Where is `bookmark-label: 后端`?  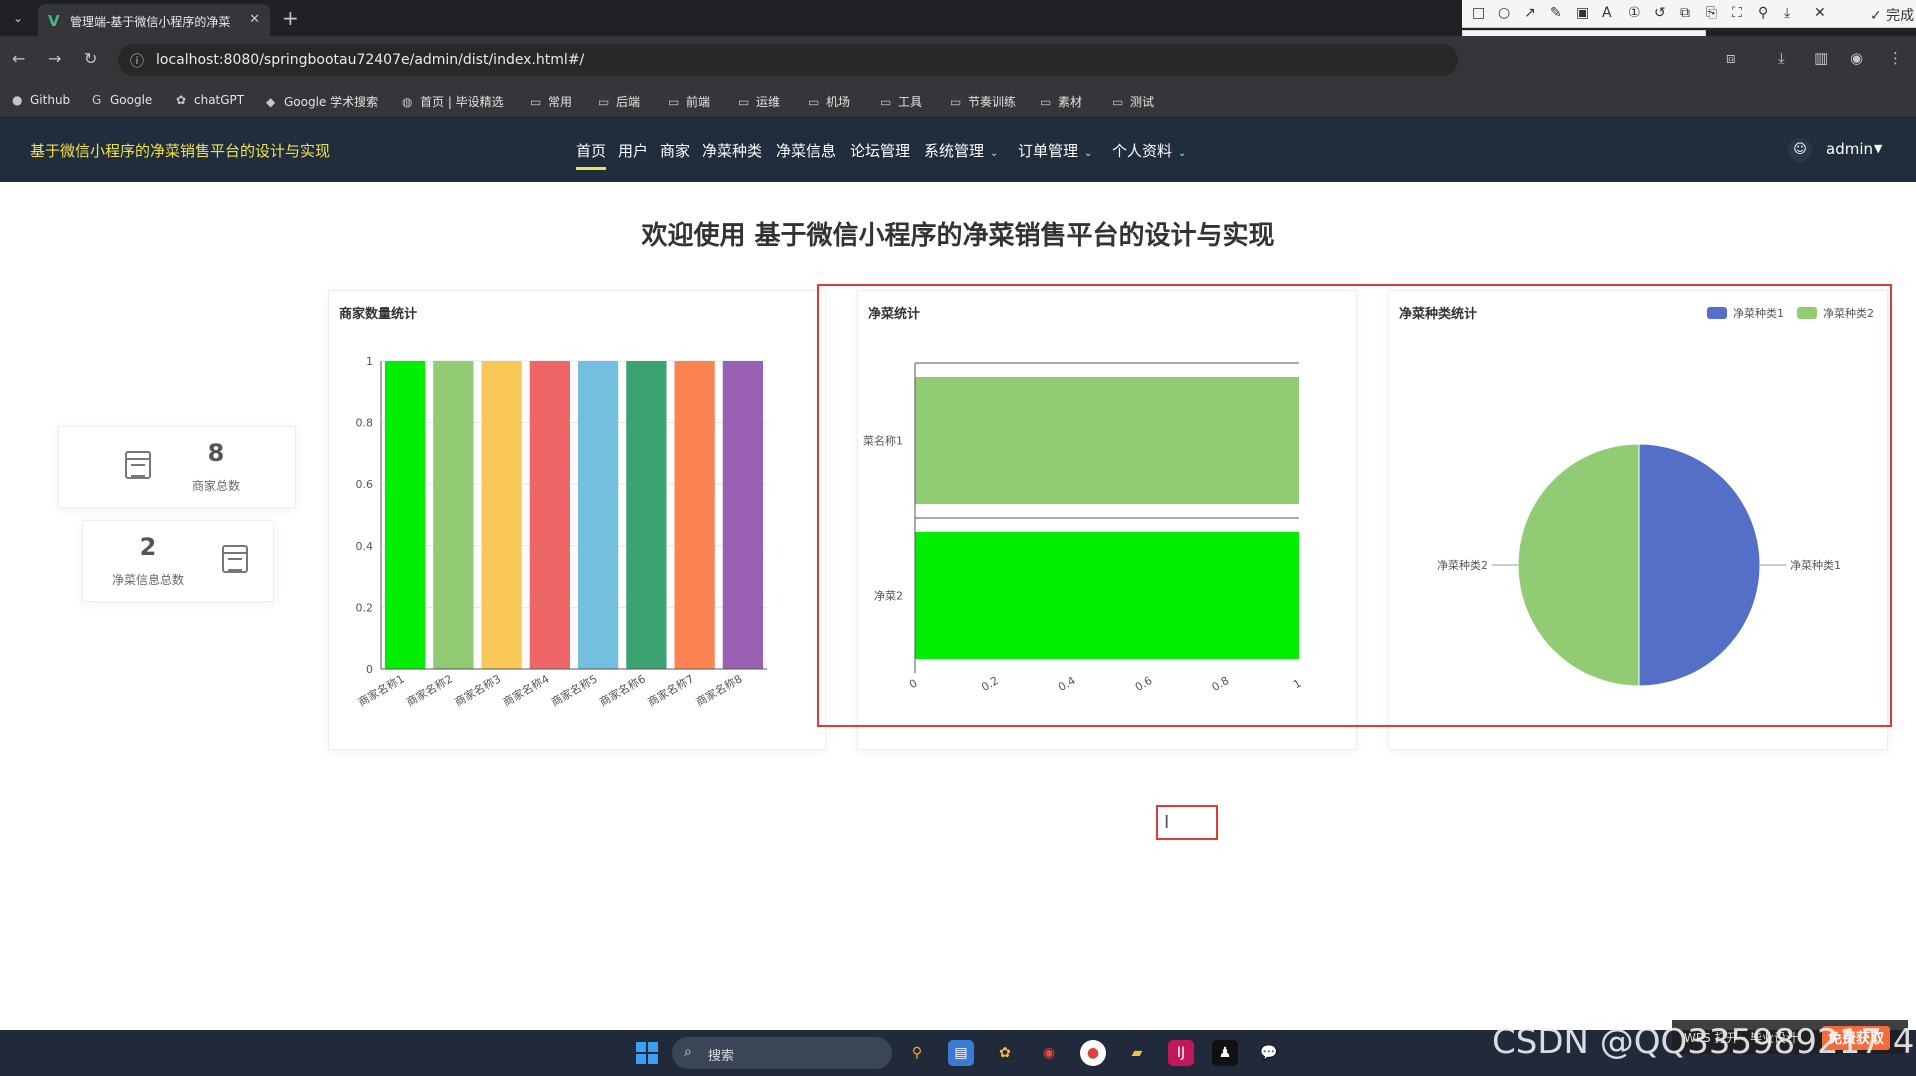 bookmark-label: 后端 is located at coordinates (628, 102).